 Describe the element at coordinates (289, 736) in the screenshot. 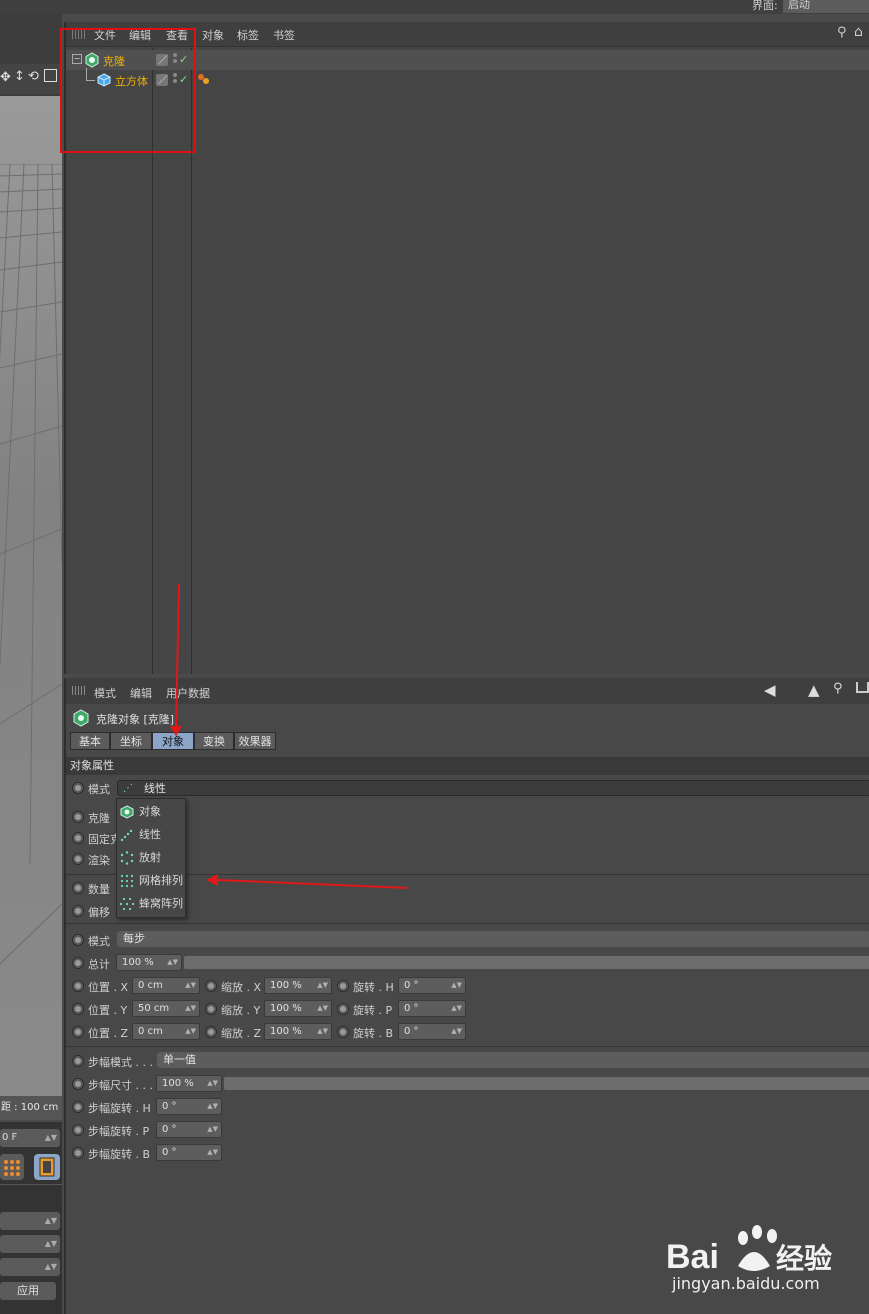

I see `annotation-arrows` at that location.